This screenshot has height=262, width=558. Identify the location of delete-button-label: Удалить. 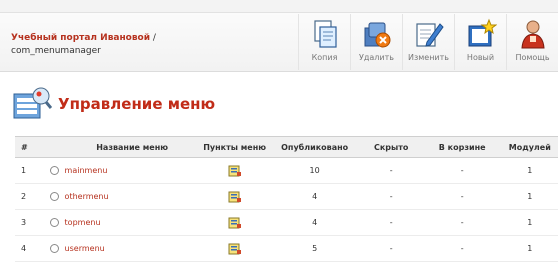
(376, 57).